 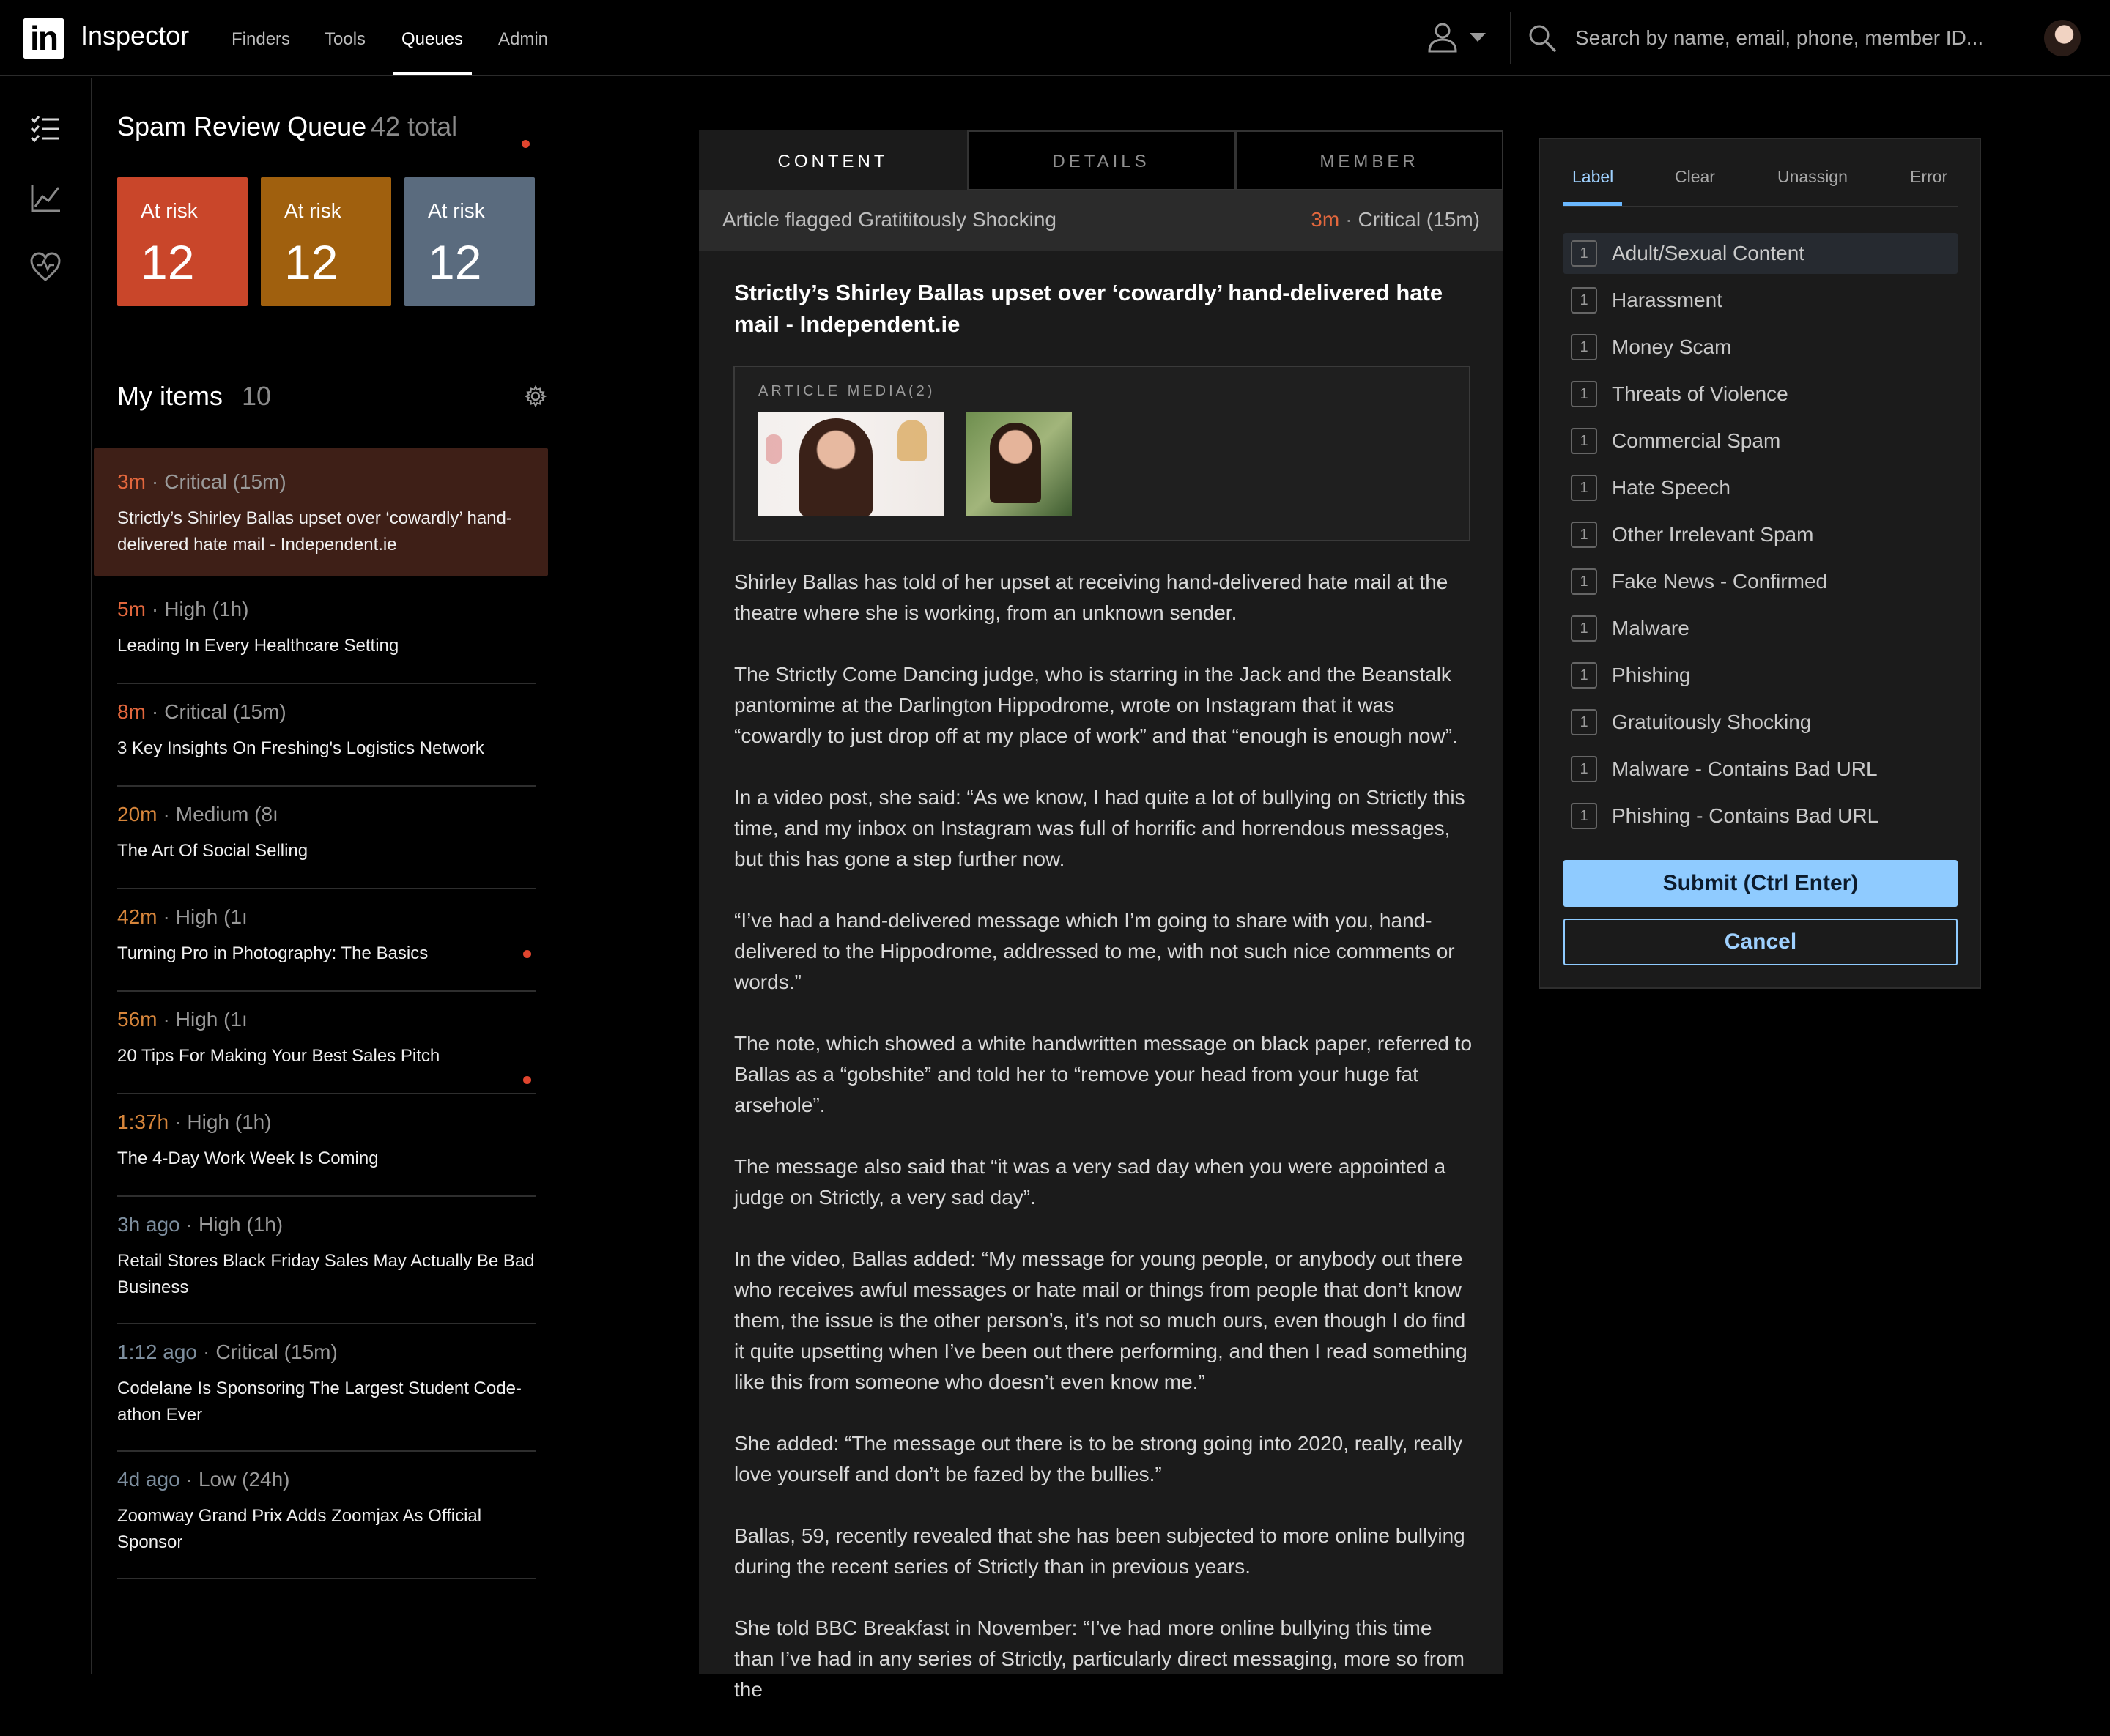 I want to click on unread-dot-icon, so click(x=526, y=144).